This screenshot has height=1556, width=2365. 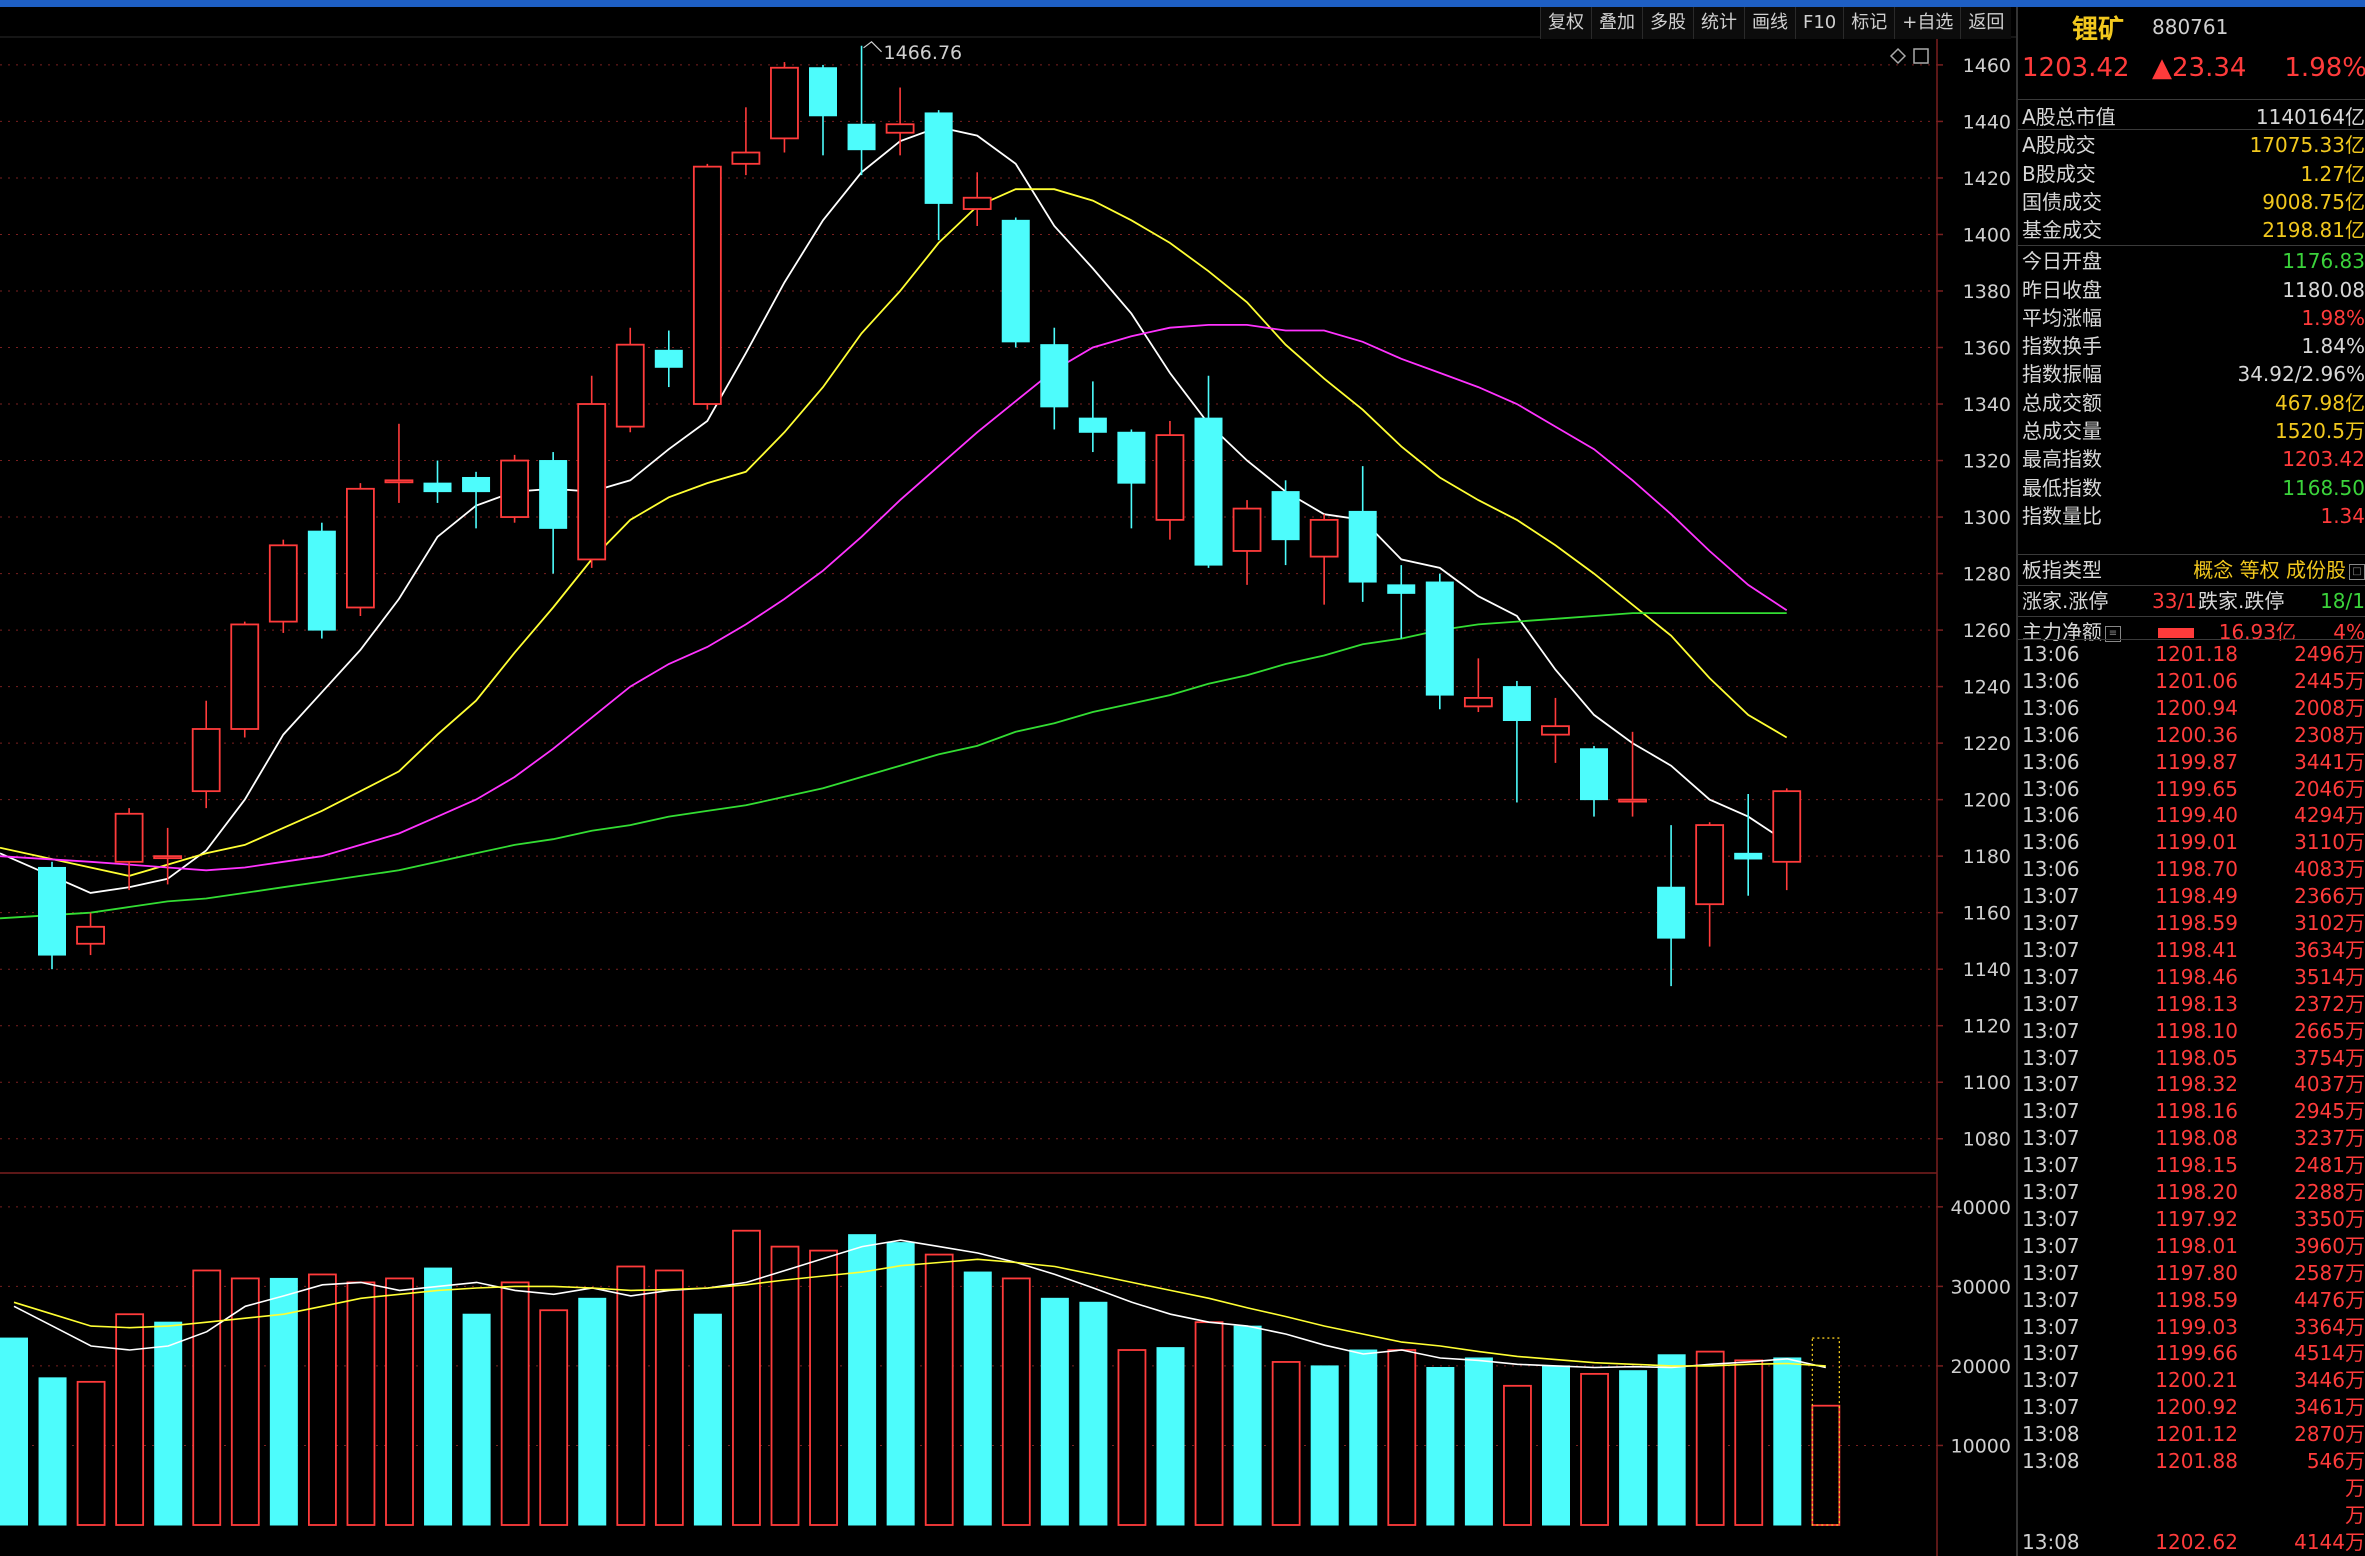 I want to click on toolbar-button: +自选, so click(x=1927, y=23).